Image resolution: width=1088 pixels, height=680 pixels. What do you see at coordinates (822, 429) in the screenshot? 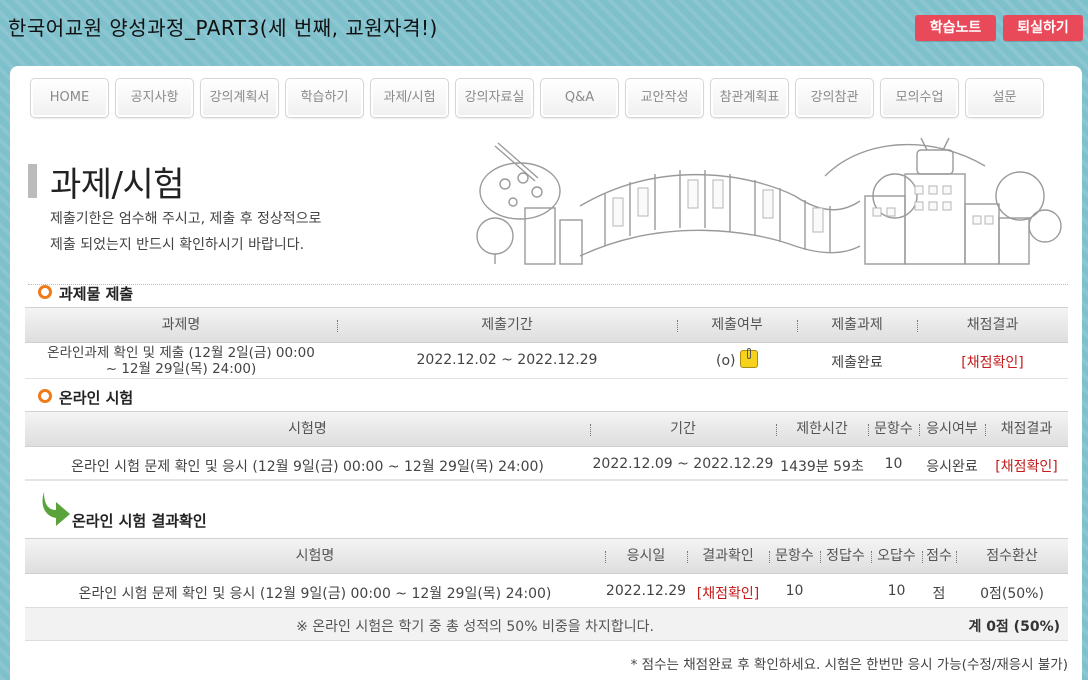
I see `col-time-limit: 제한시간` at bounding box center [822, 429].